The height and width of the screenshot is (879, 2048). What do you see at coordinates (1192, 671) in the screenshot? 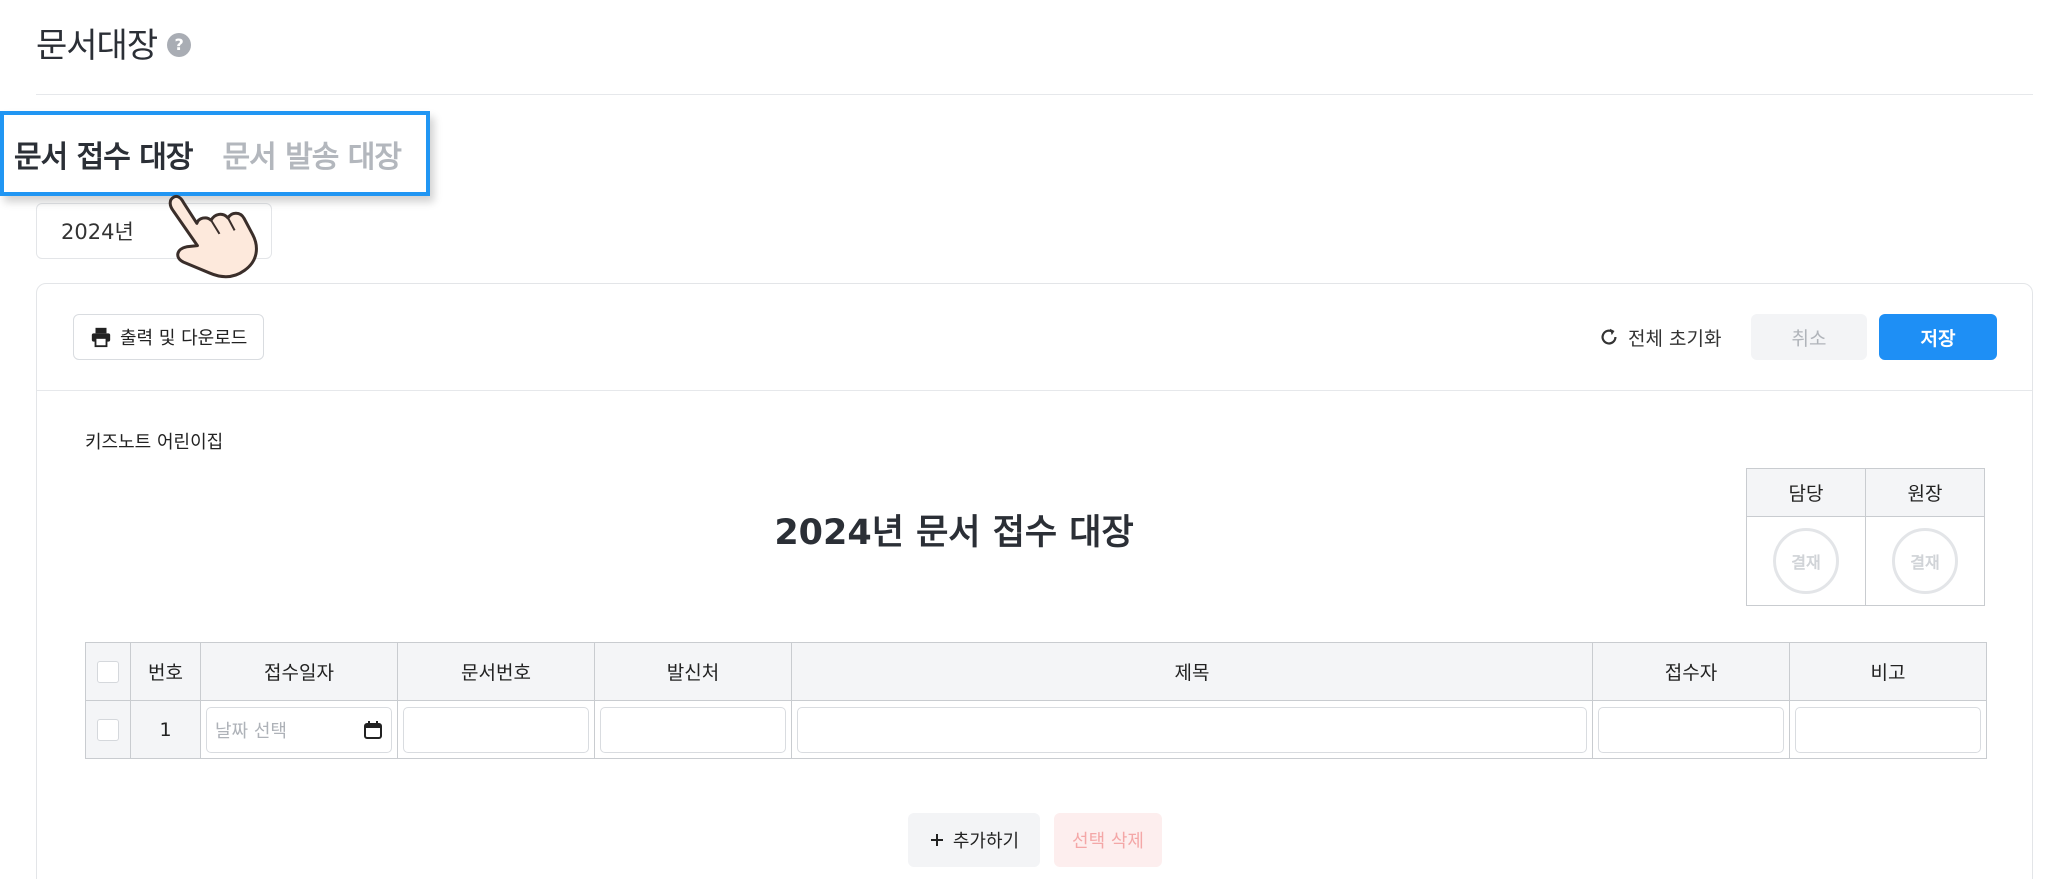
I see `column-header: 제목` at bounding box center [1192, 671].